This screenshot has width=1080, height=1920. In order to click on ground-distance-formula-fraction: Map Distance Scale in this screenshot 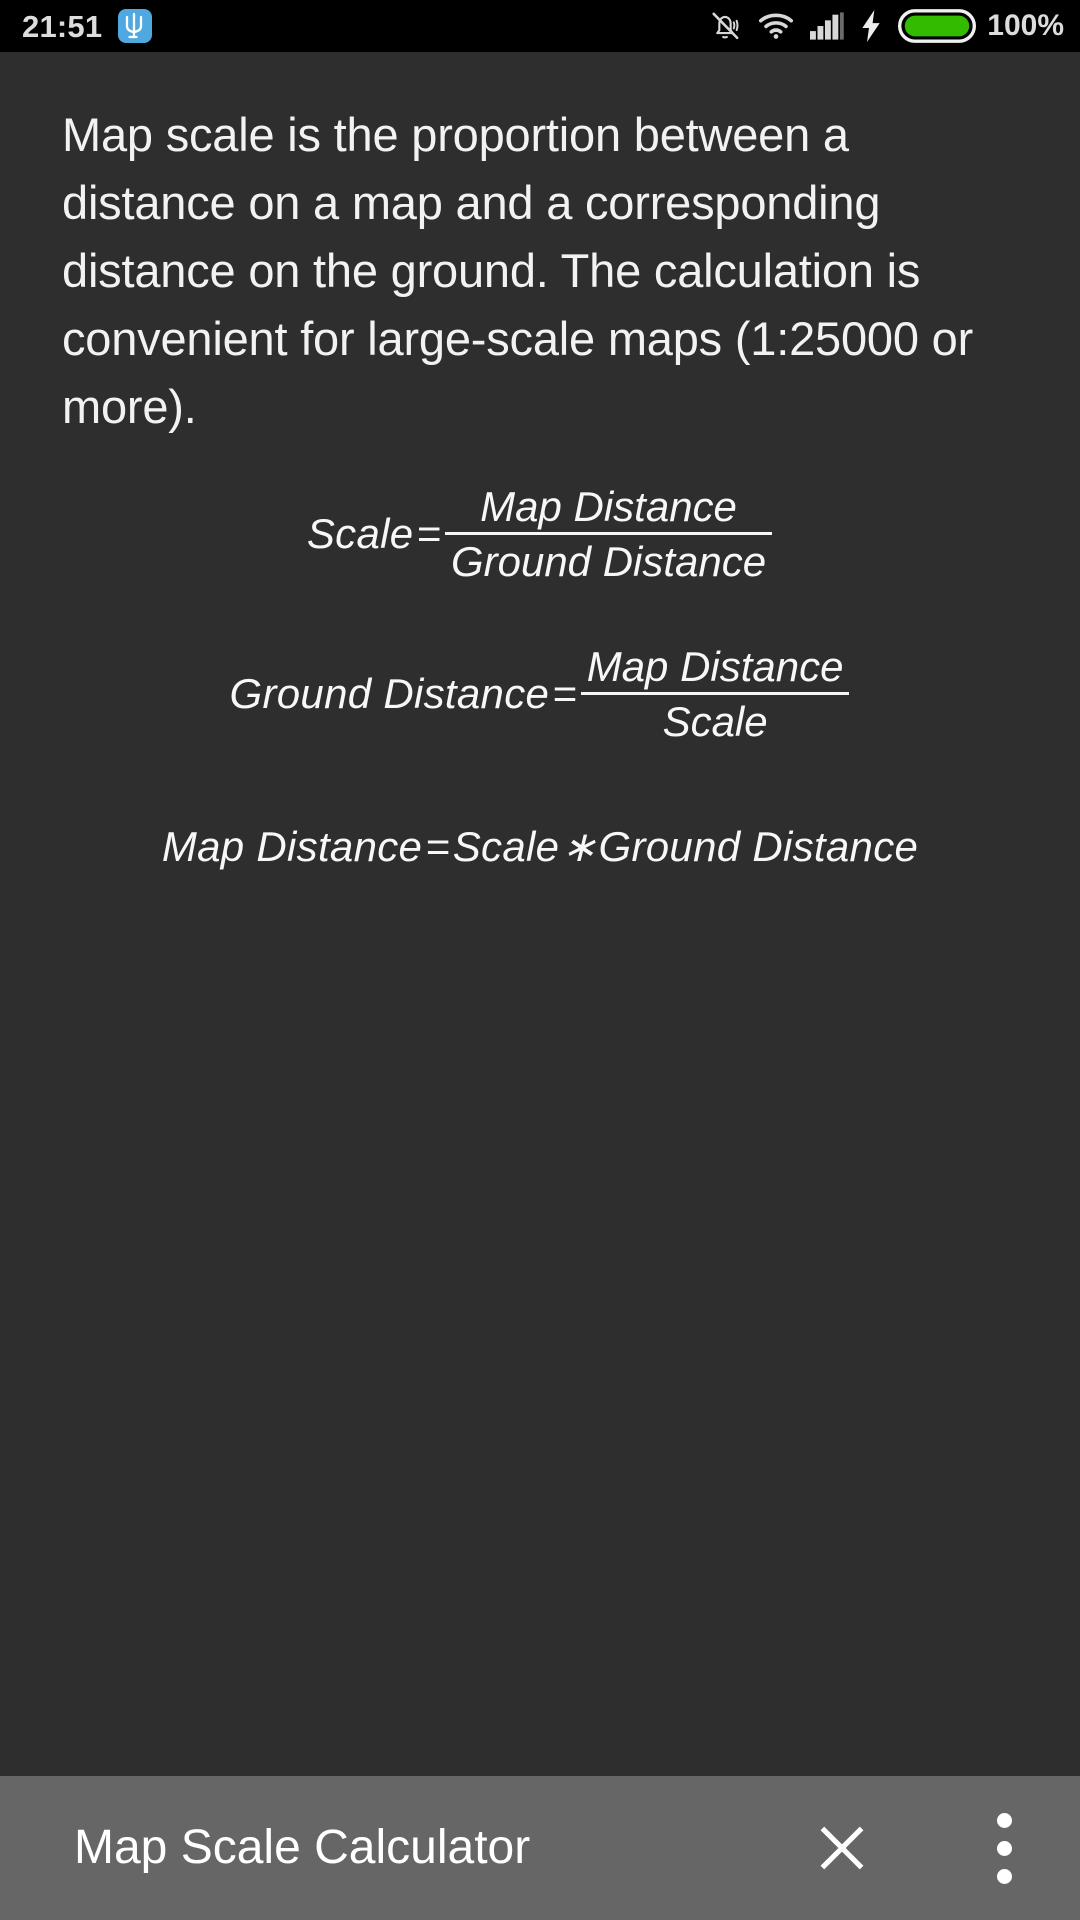, I will do `click(715, 694)`.